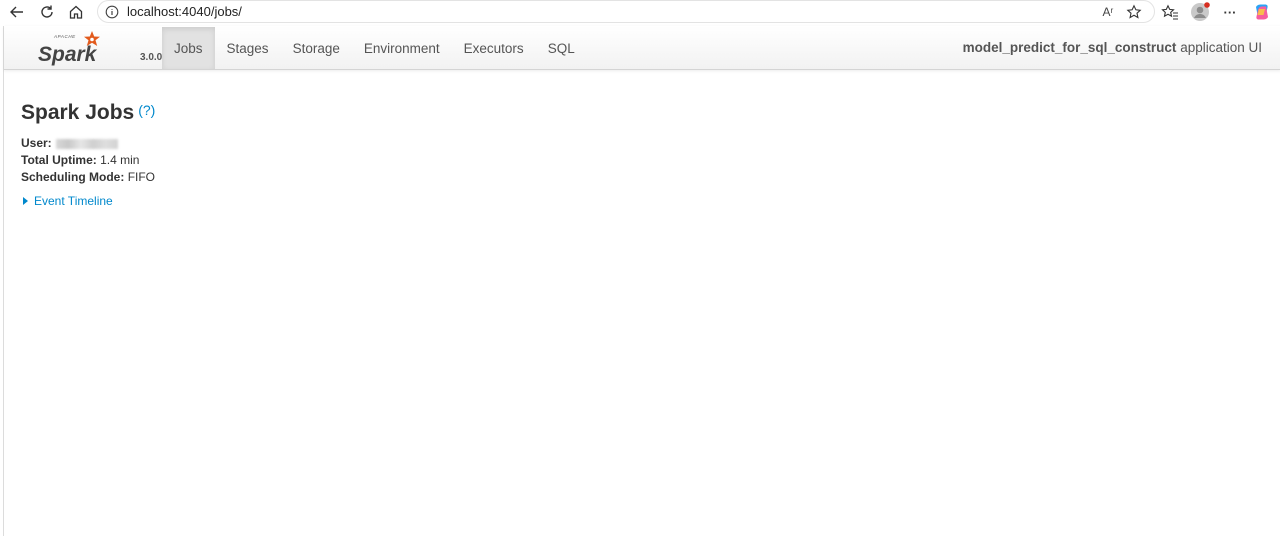 The width and height of the screenshot is (1280, 536). Describe the element at coordinates (1262, 12) in the screenshot. I see `copilot-icon` at that location.